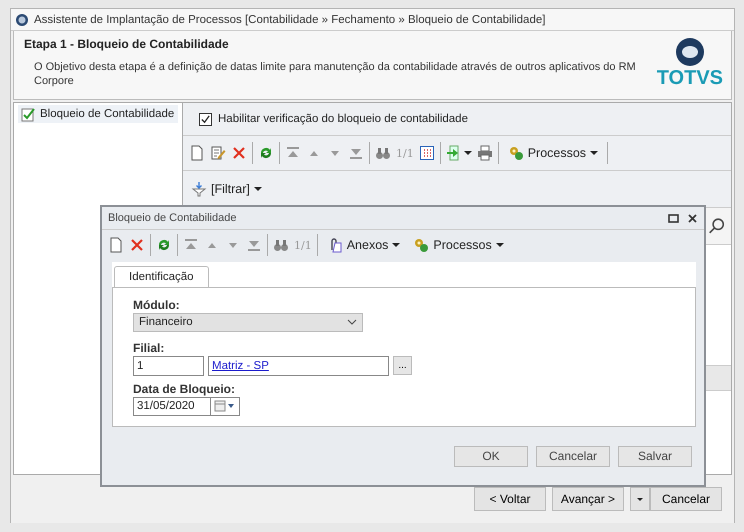 This screenshot has width=744, height=532. What do you see at coordinates (127, 44) in the screenshot?
I see `step-title: Etapa 1 - Bloqueio de Contabilidade` at bounding box center [127, 44].